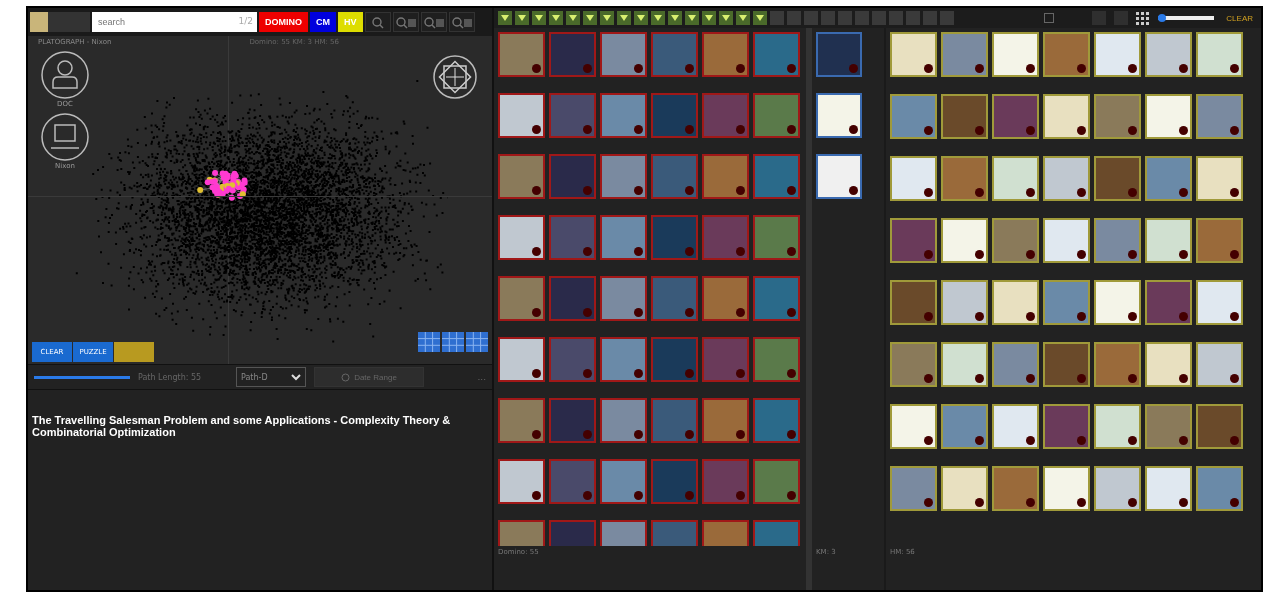  Describe the element at coordinates (323, 22) in the screenshot. I see `mode-button: CM` at that location.